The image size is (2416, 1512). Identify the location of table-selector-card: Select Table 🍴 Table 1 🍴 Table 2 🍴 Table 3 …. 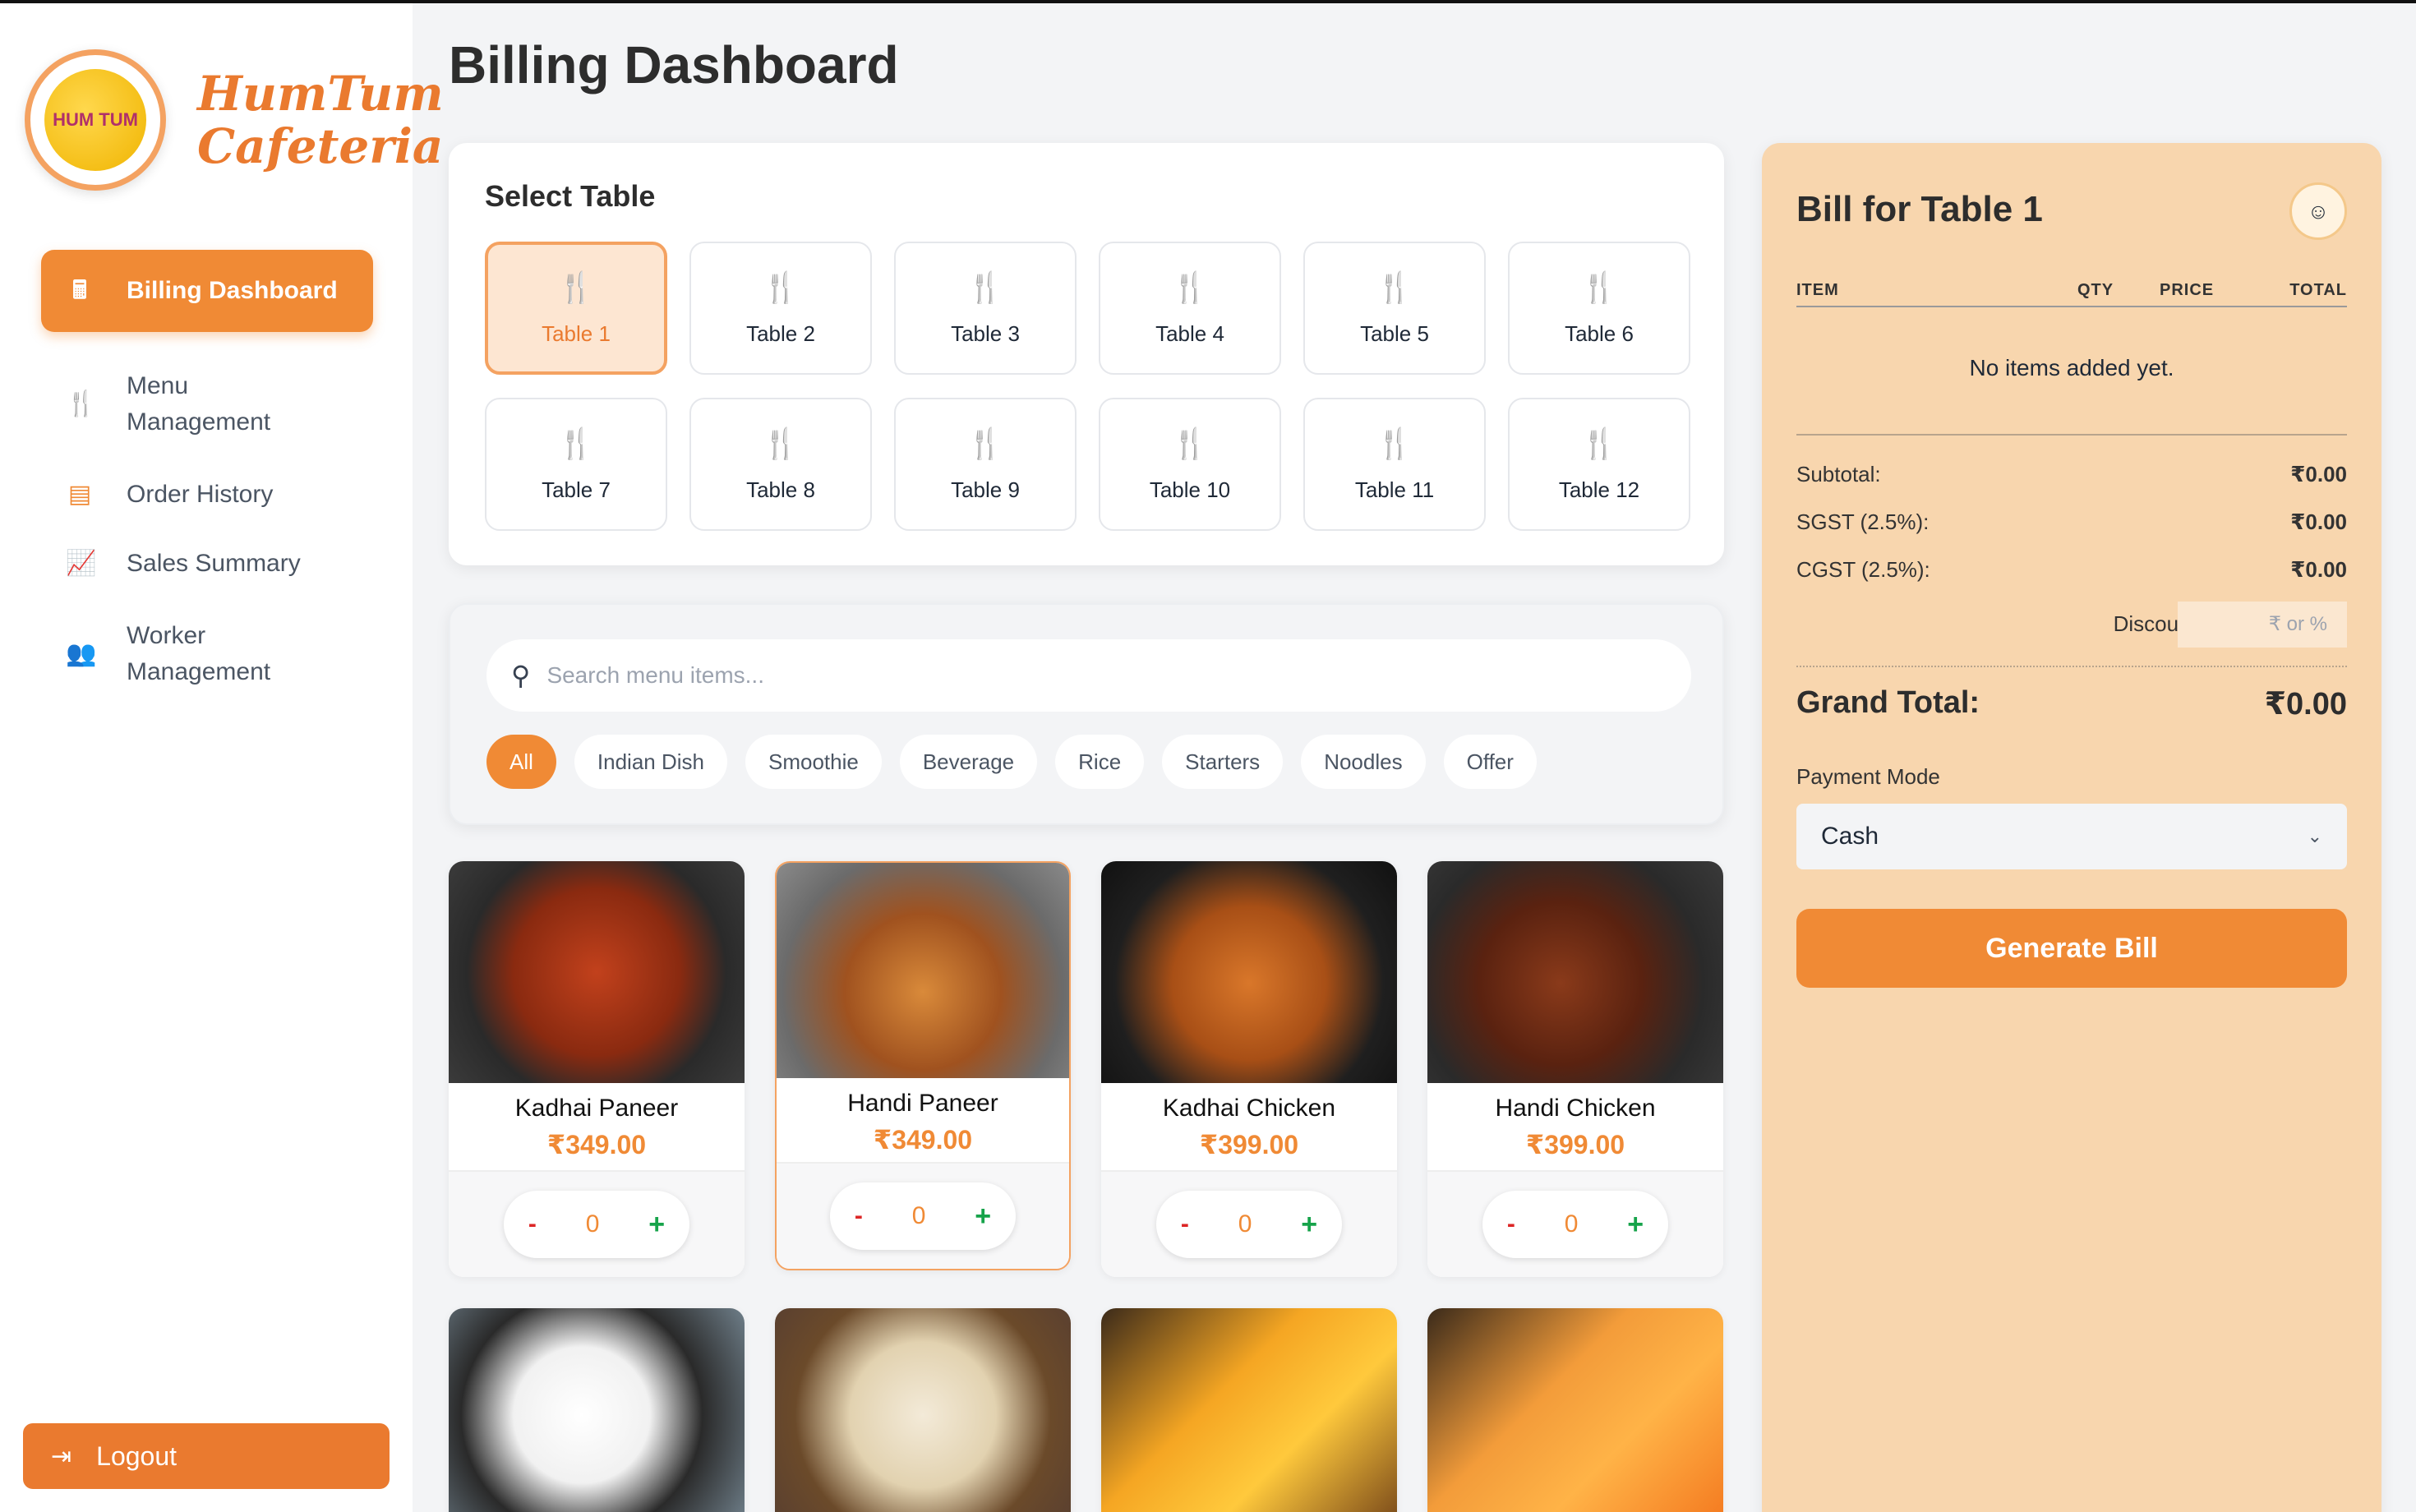
(1086, 354).